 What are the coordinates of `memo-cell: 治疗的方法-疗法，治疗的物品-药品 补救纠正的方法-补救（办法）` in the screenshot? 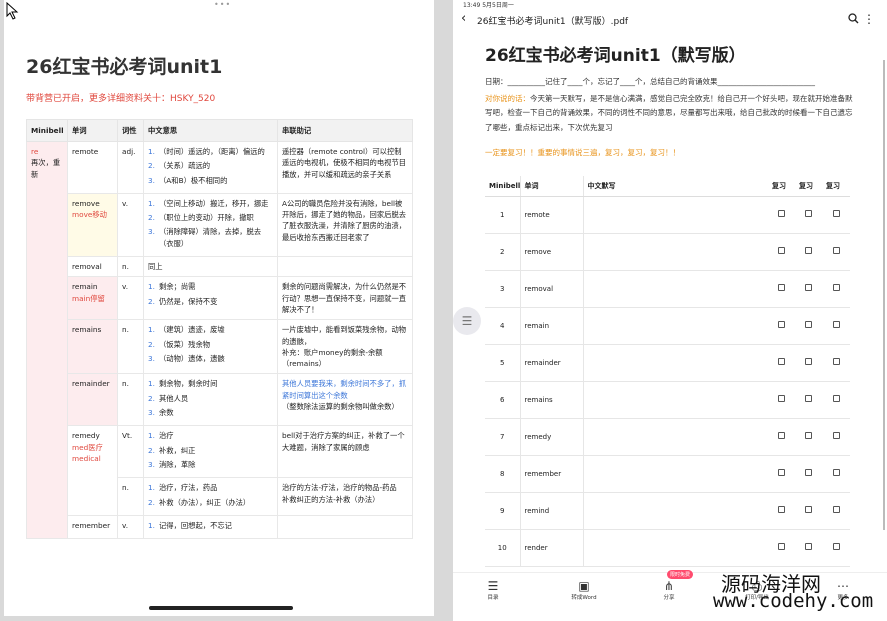 It's located at (345, 496).